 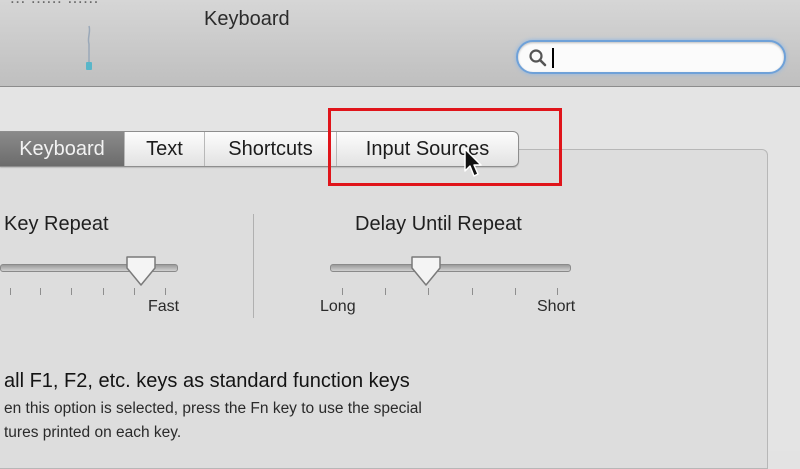 What do you see at coordinates (473, 162) in the screenshot?
I see `cursor-icon` at bounding box center [473, 162].